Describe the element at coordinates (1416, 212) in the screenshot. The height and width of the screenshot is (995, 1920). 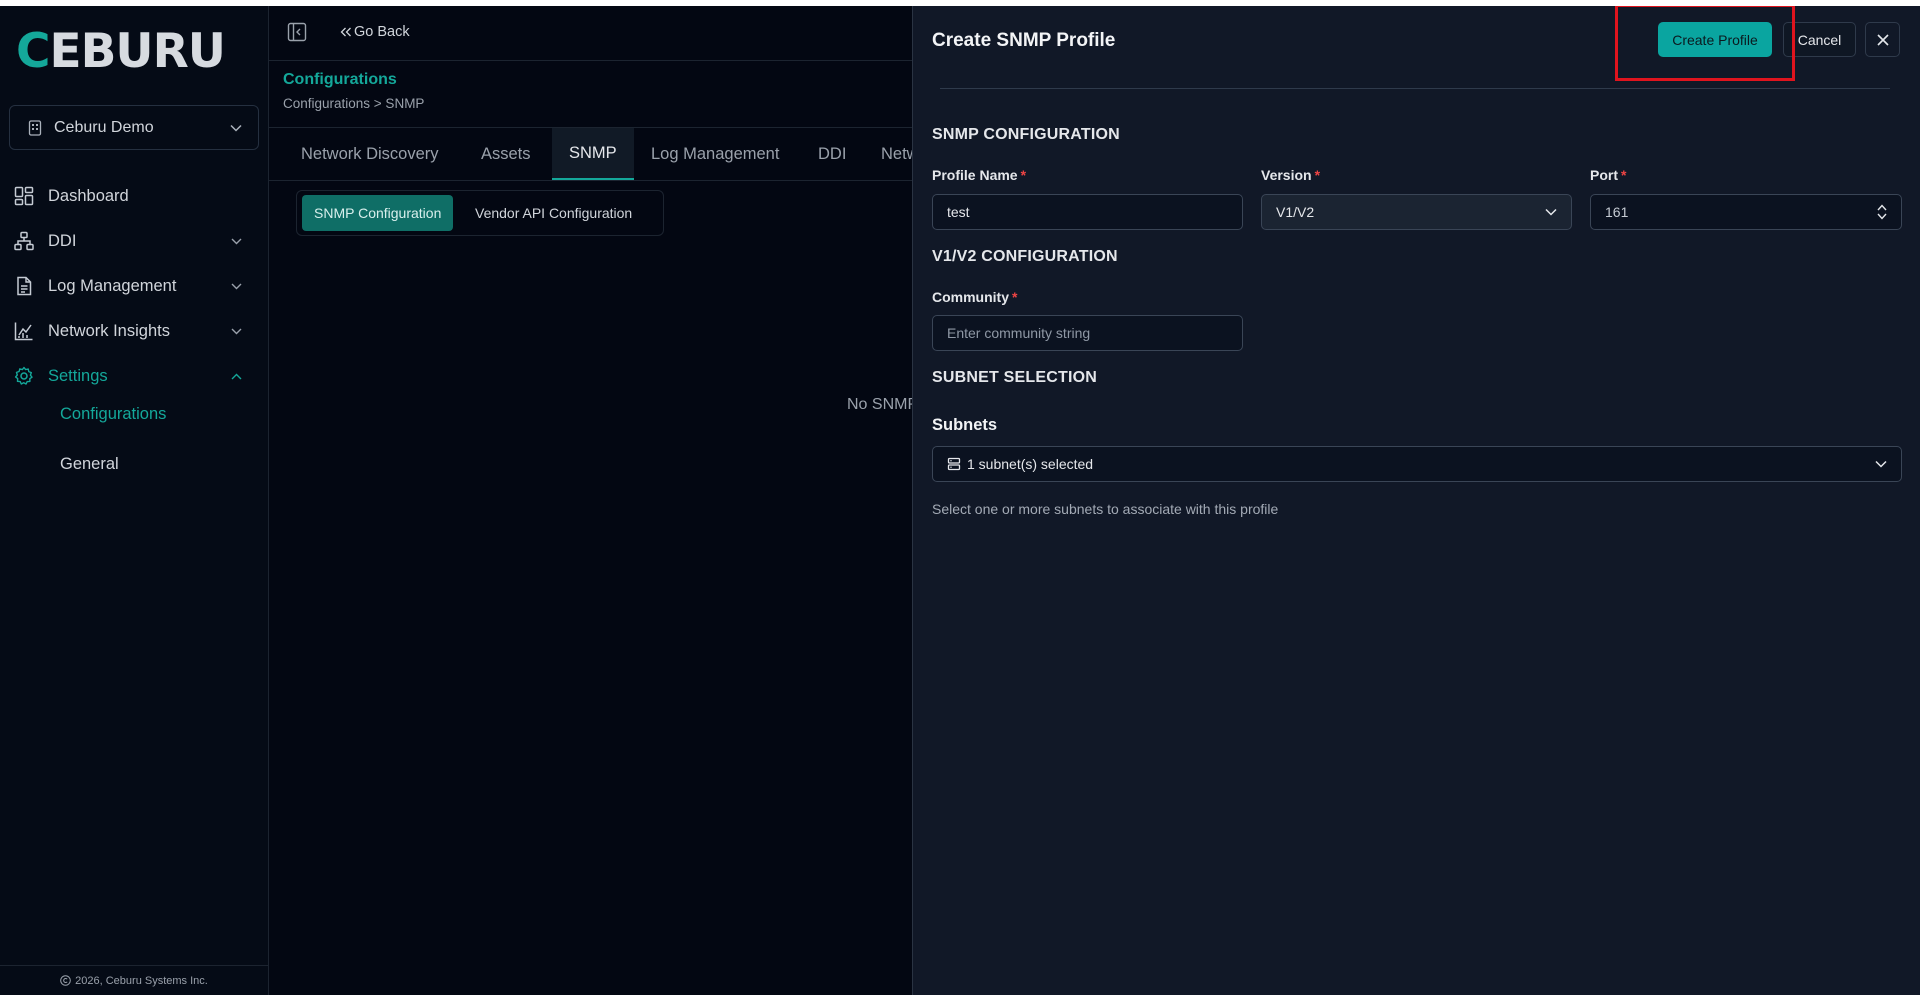
I see `version-select: V1/V2` at that location.